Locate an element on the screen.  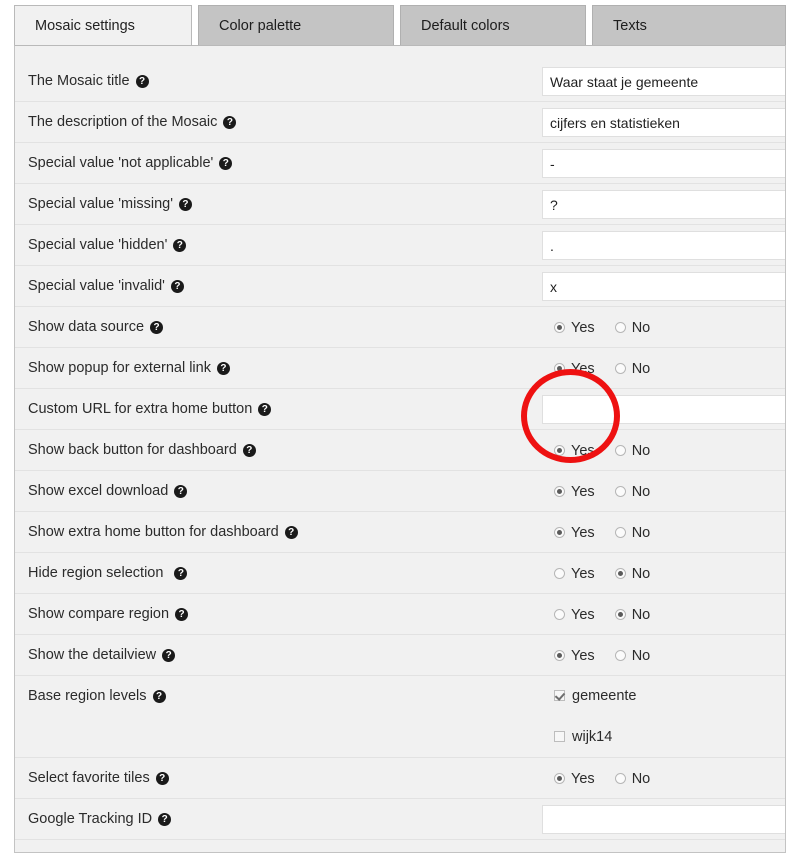
setting-label: Google Tracking ID? is located at coordinates (100, 819).